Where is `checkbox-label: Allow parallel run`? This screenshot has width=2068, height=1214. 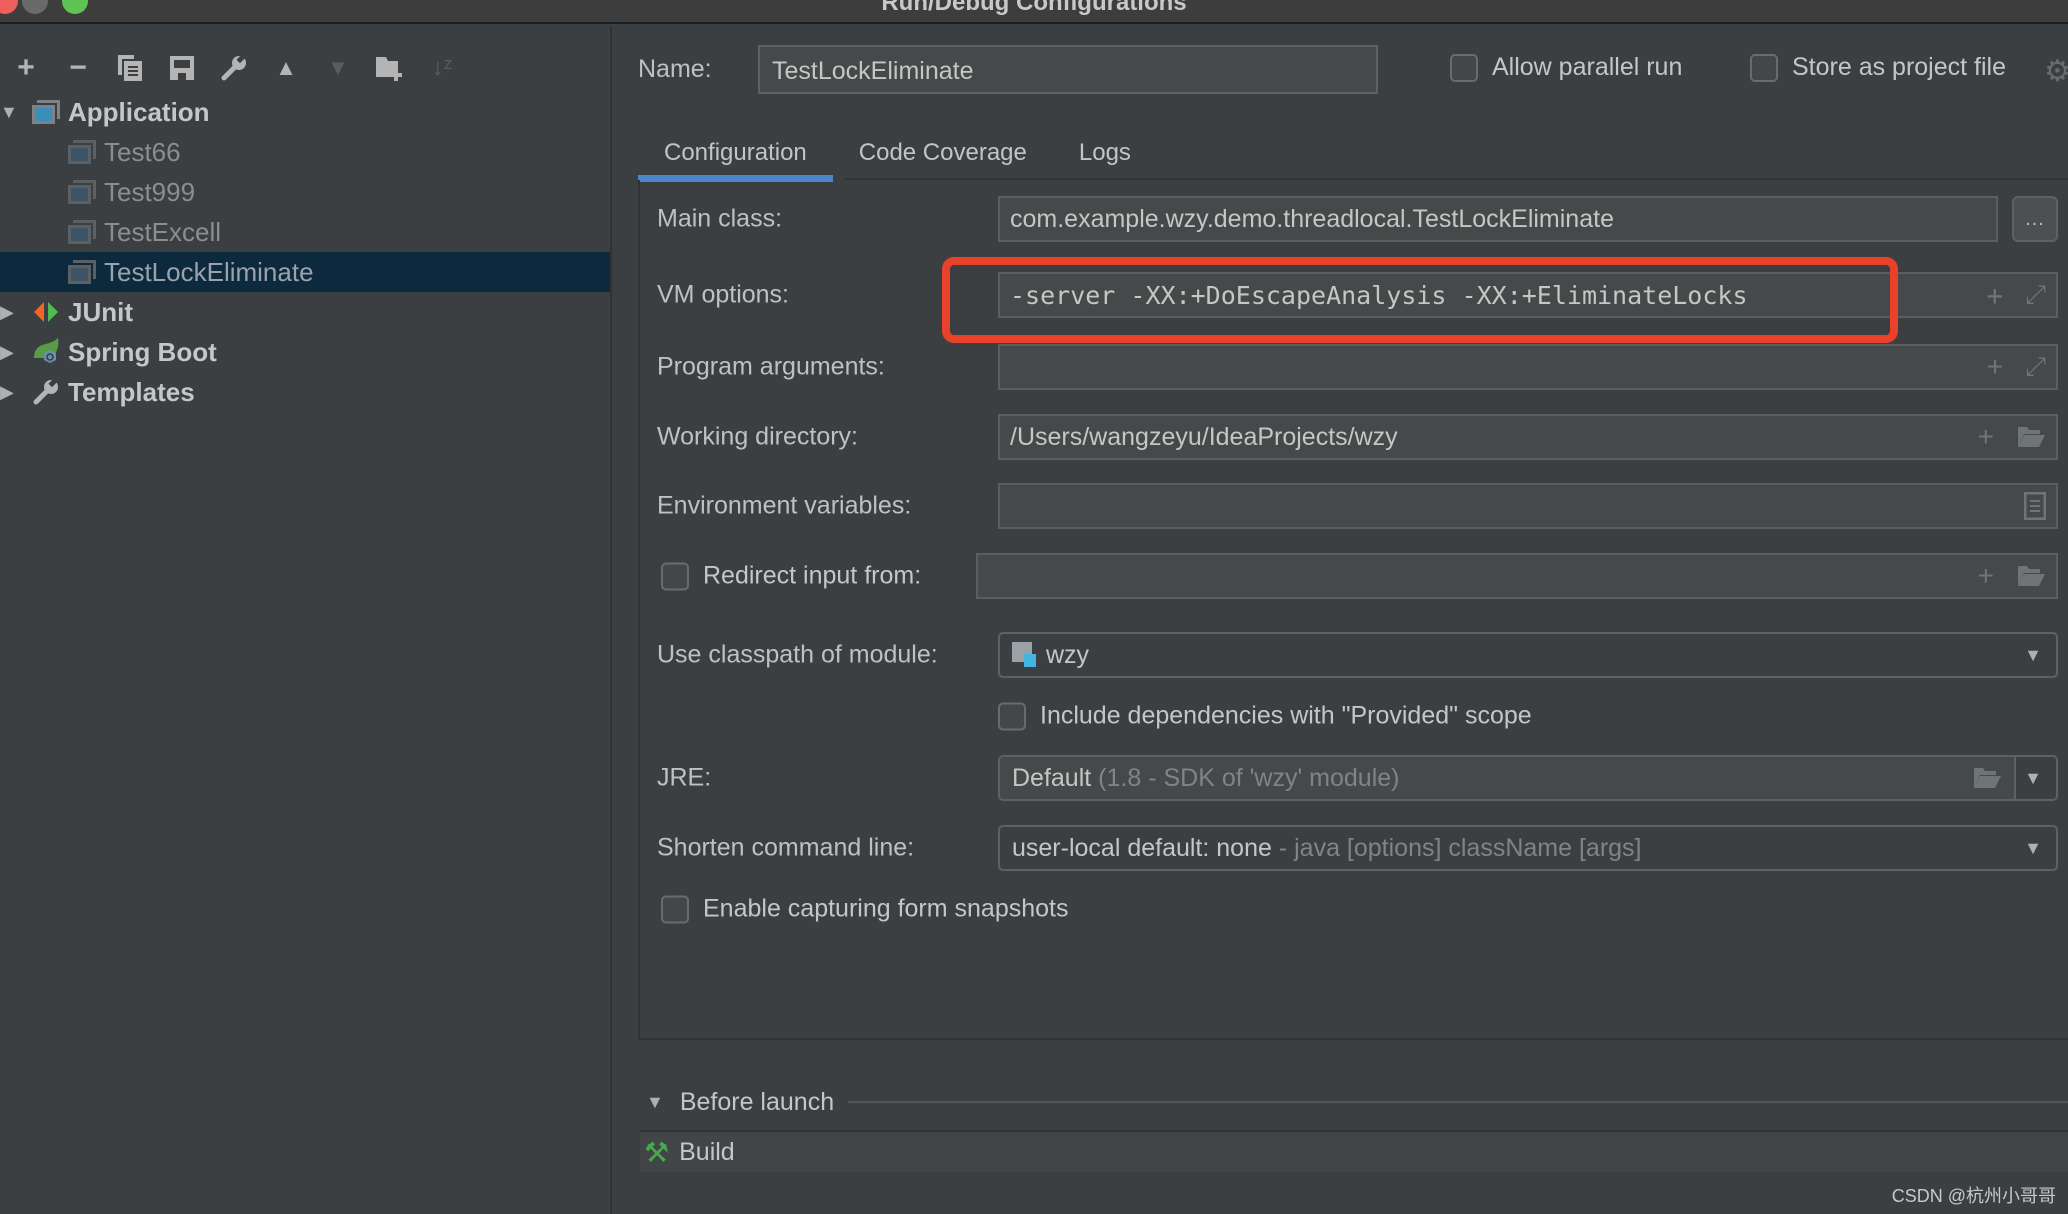
checkbox-label: Allow parallel run is located at coordinates (1587, 67).